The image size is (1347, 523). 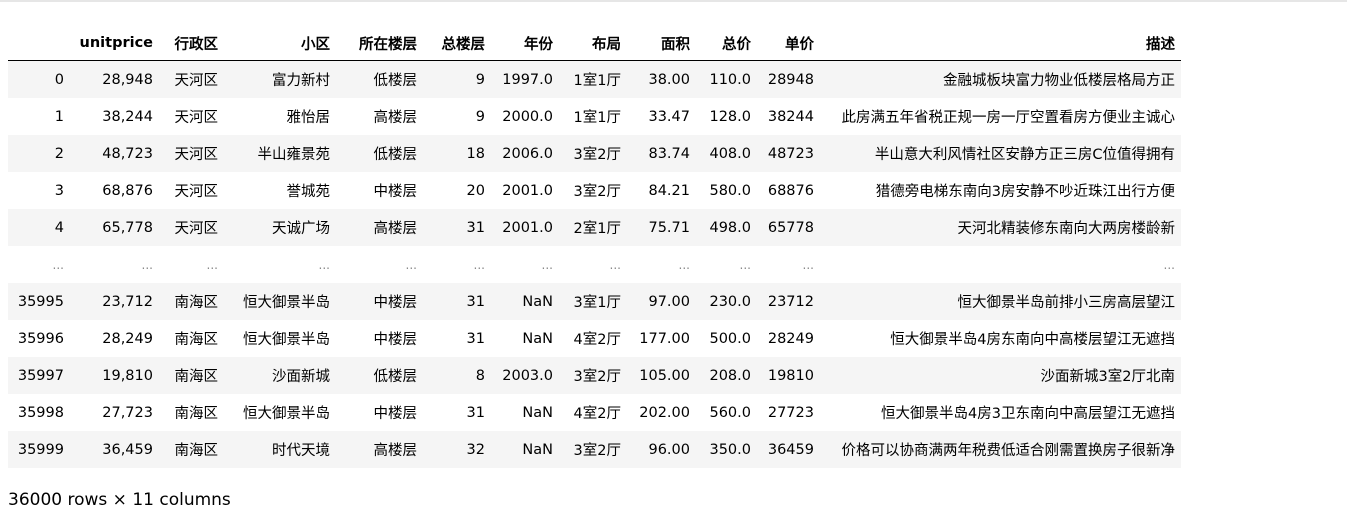 I want to click on table-cell: 2000.0, so click(x=527, y=116).